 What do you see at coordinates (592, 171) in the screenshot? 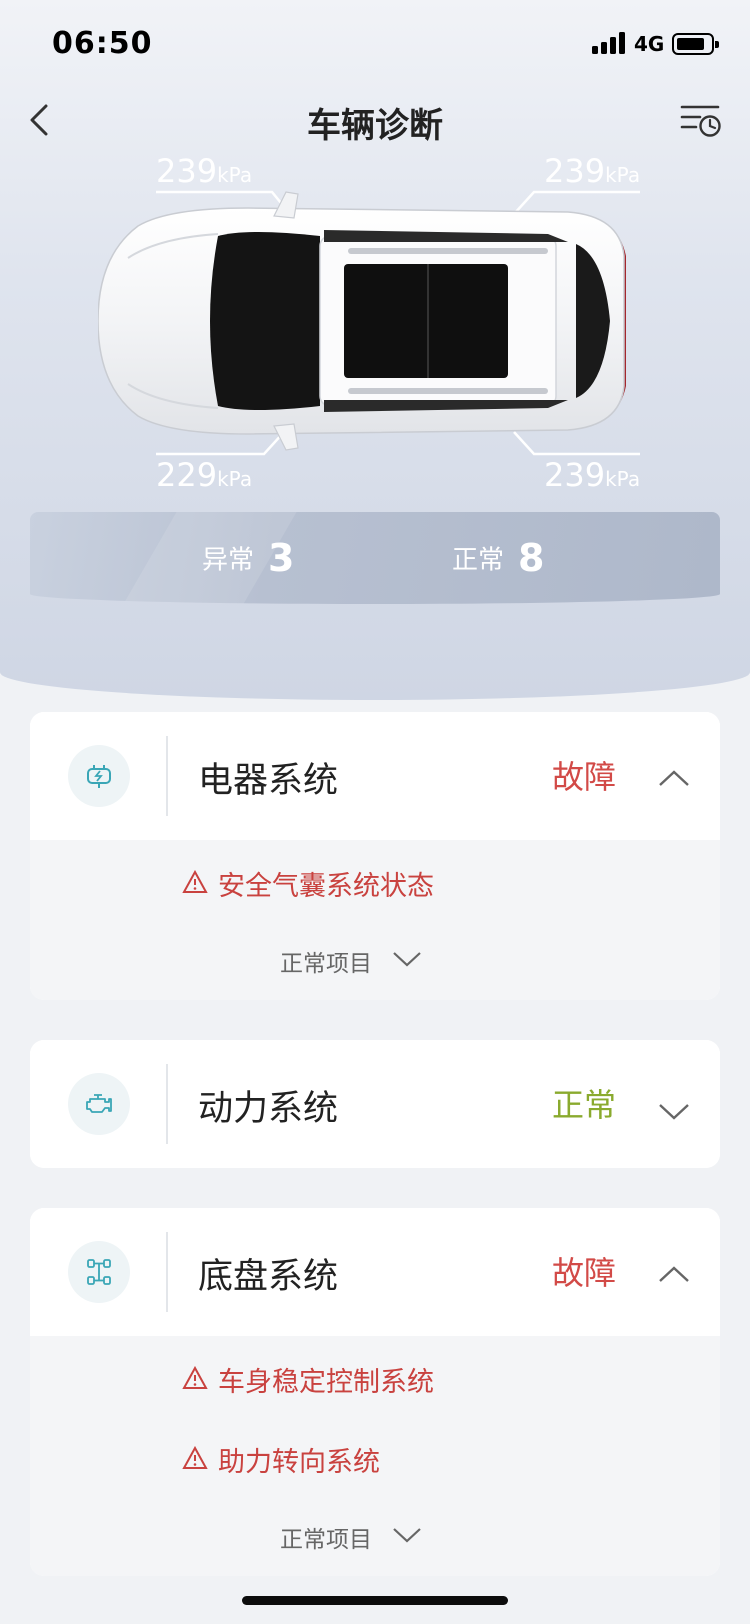
I see `tyre-pressure-front-right: 239kPa` at bounding box center [592, 171].